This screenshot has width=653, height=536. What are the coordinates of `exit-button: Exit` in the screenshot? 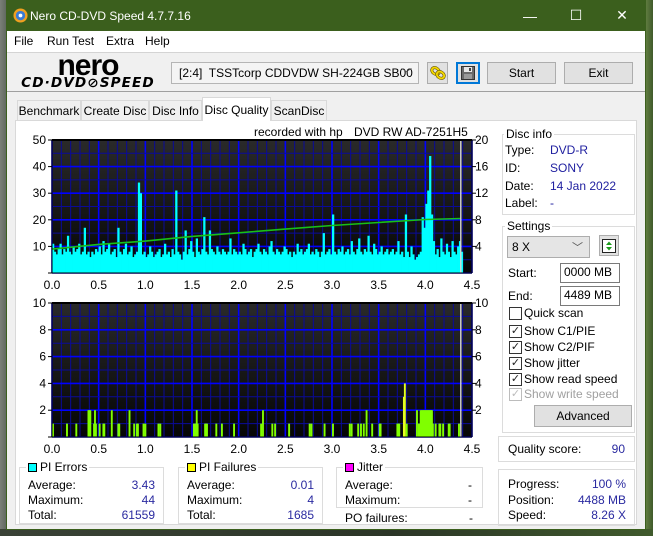 It's located at (598, 73).